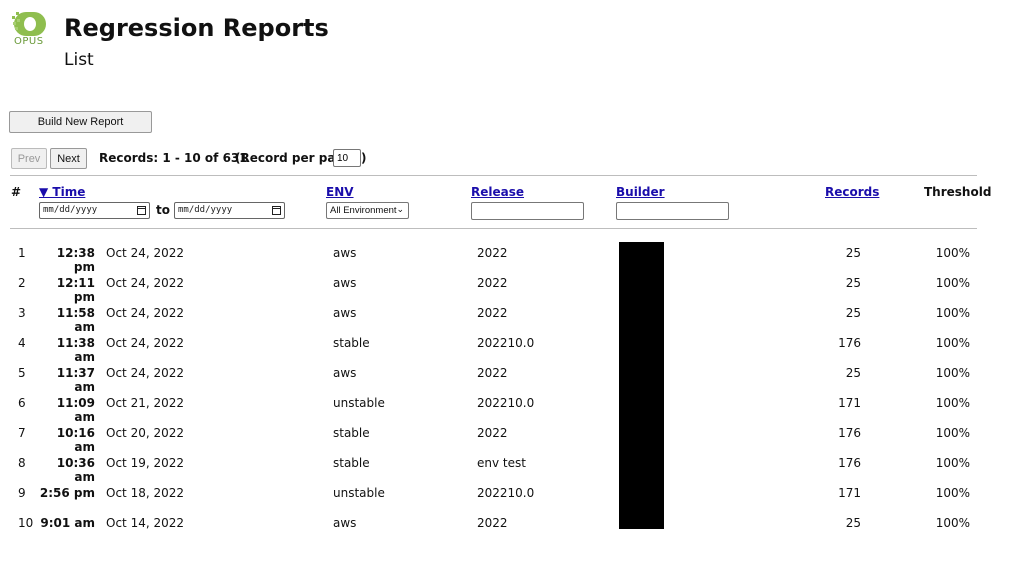 The width and height of the screenshot is (1024, 563). What do you see at coordinates (229, 210) in the screenshot?
I see `date-to-input: mm/dd/yyyy` at bounding box center [229, 210].